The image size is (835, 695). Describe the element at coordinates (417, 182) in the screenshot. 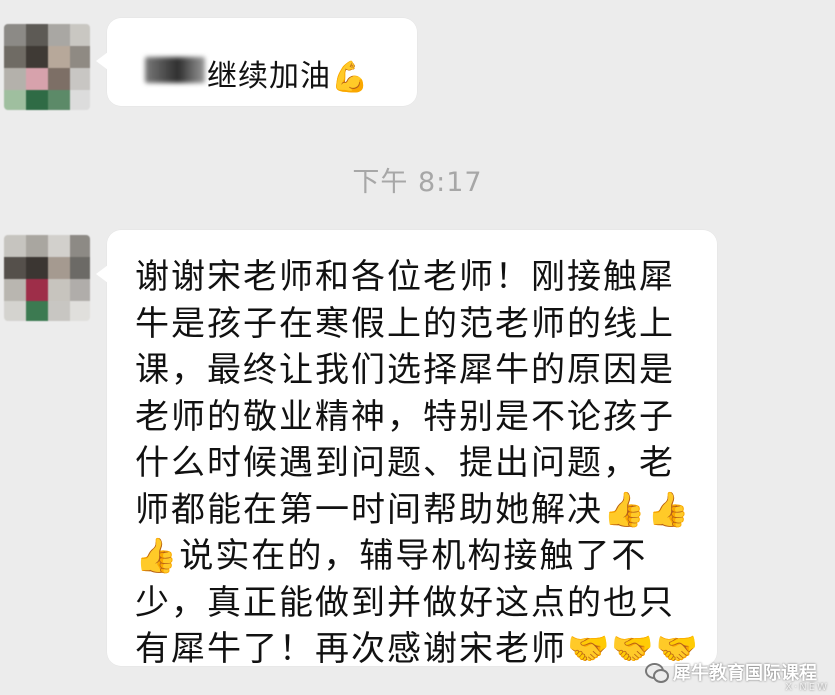

I see `message-timestamp: 下午 8:17` at that location.